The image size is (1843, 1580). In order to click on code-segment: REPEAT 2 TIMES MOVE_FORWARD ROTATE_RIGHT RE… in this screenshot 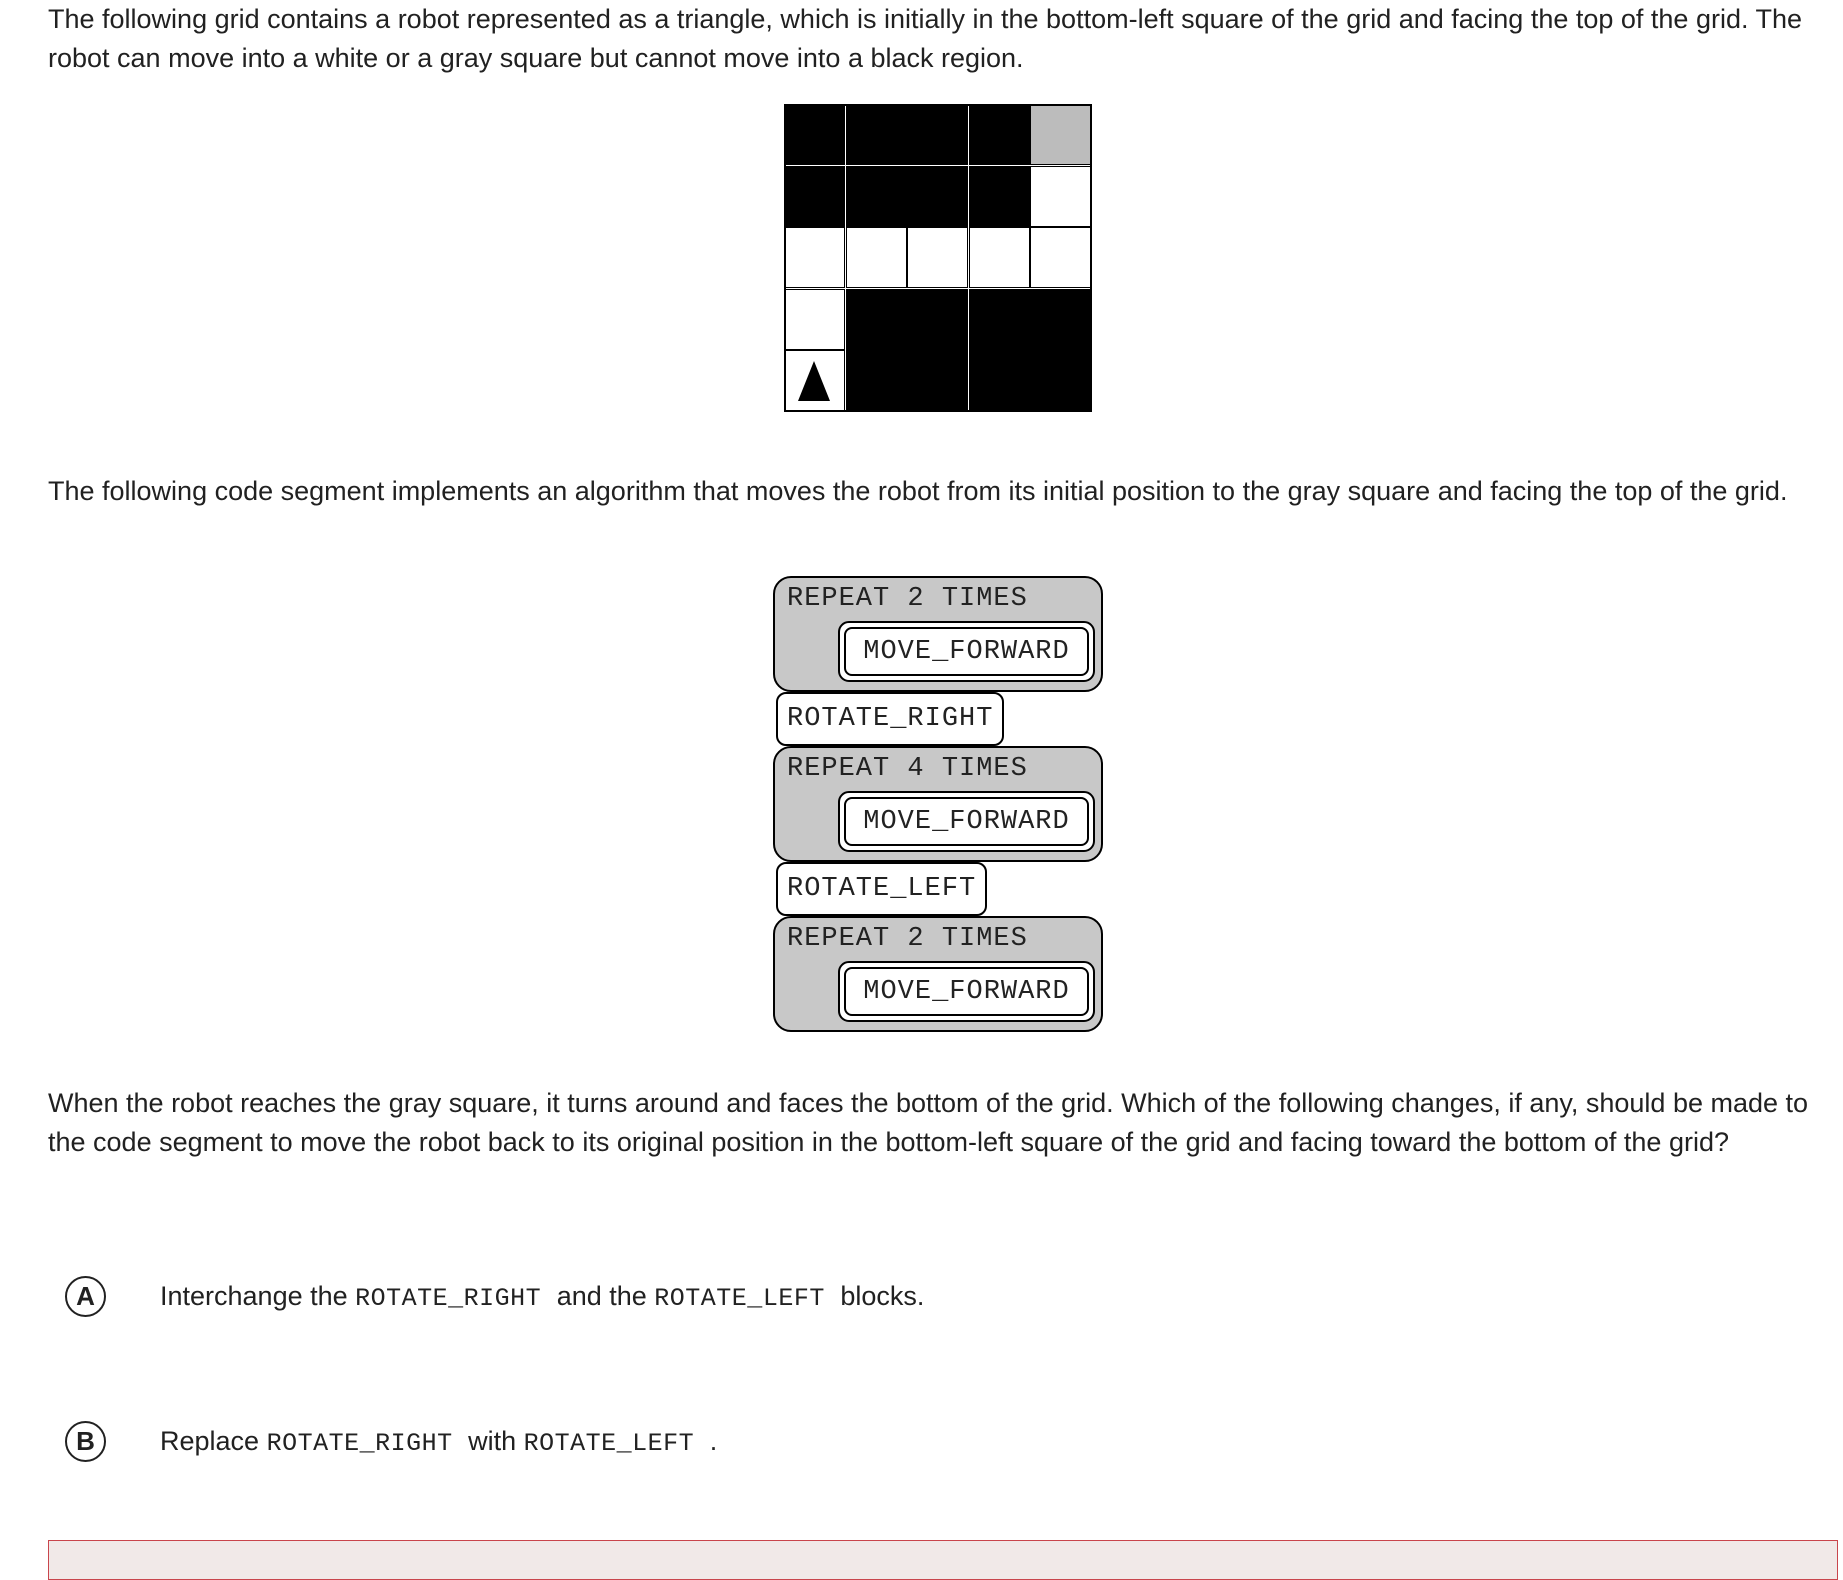, I will do `click(938, 804)`.